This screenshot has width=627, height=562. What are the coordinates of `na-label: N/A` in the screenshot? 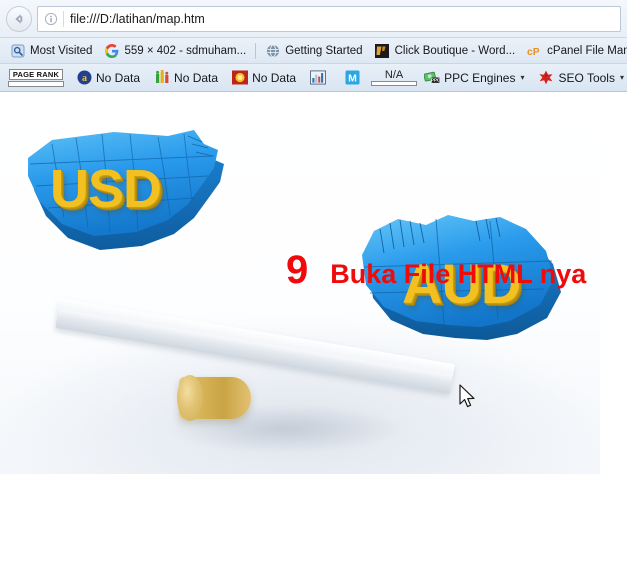 It's located at (394, 75).